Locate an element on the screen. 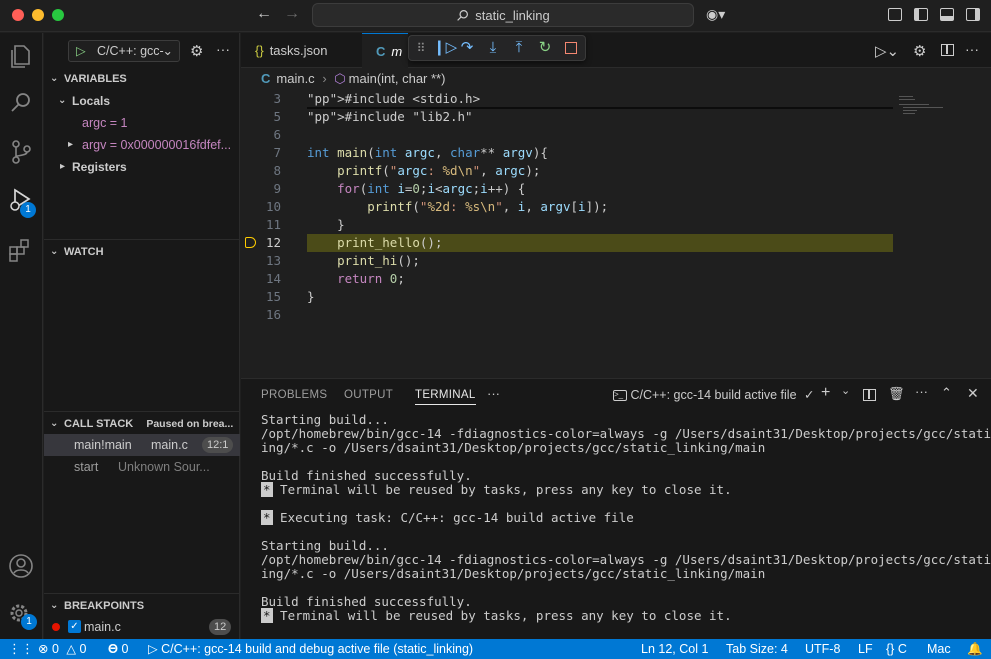 The image size is (991, 659). code-line: 16 is located at coordinates (567, 315).